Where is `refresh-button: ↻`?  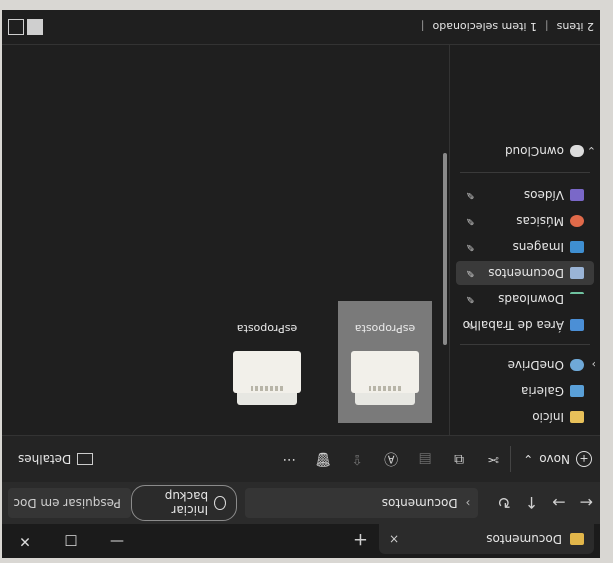 refresh-button: ↻ is located at coordinates (503, 503).